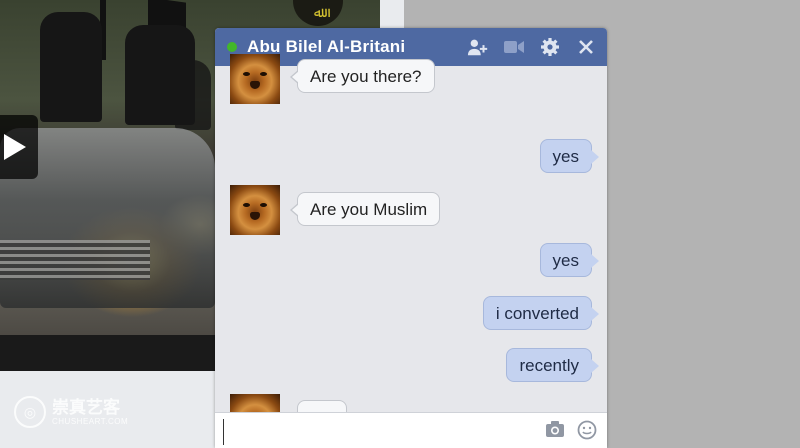  What do you see at coordinates (586, 47) in the screenshot?
I see `close-icon` at bounding box center [586, 47].